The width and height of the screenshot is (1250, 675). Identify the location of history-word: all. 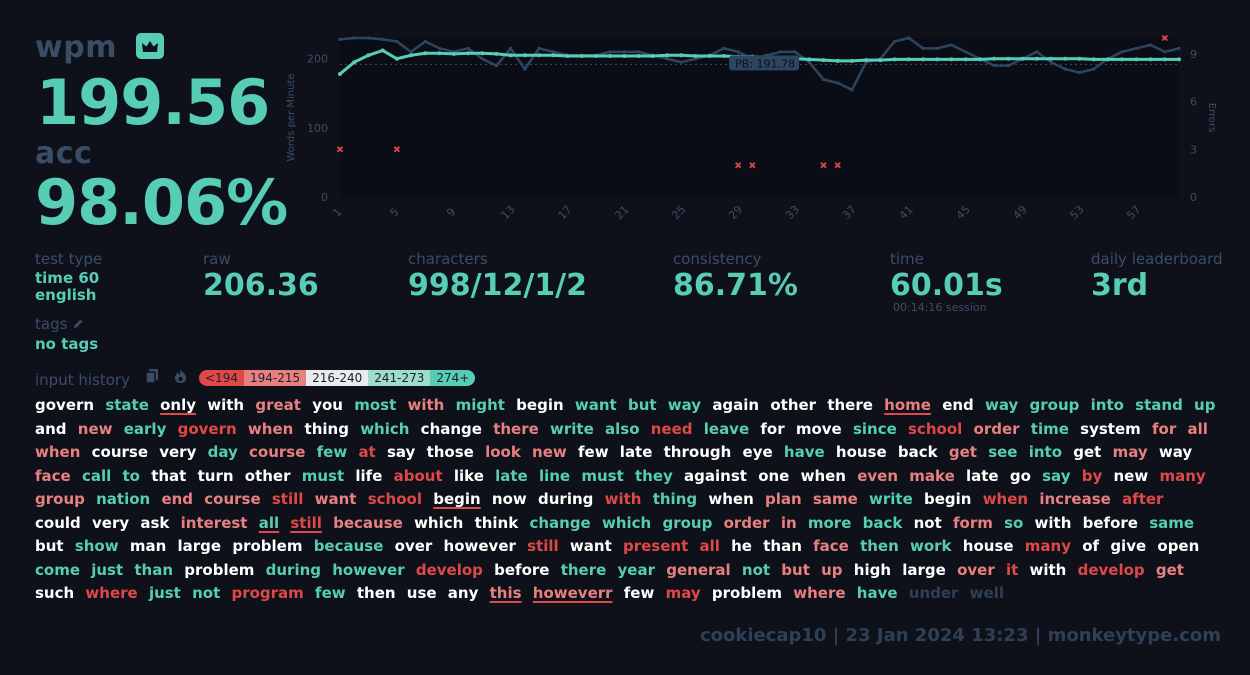
(269, 523).